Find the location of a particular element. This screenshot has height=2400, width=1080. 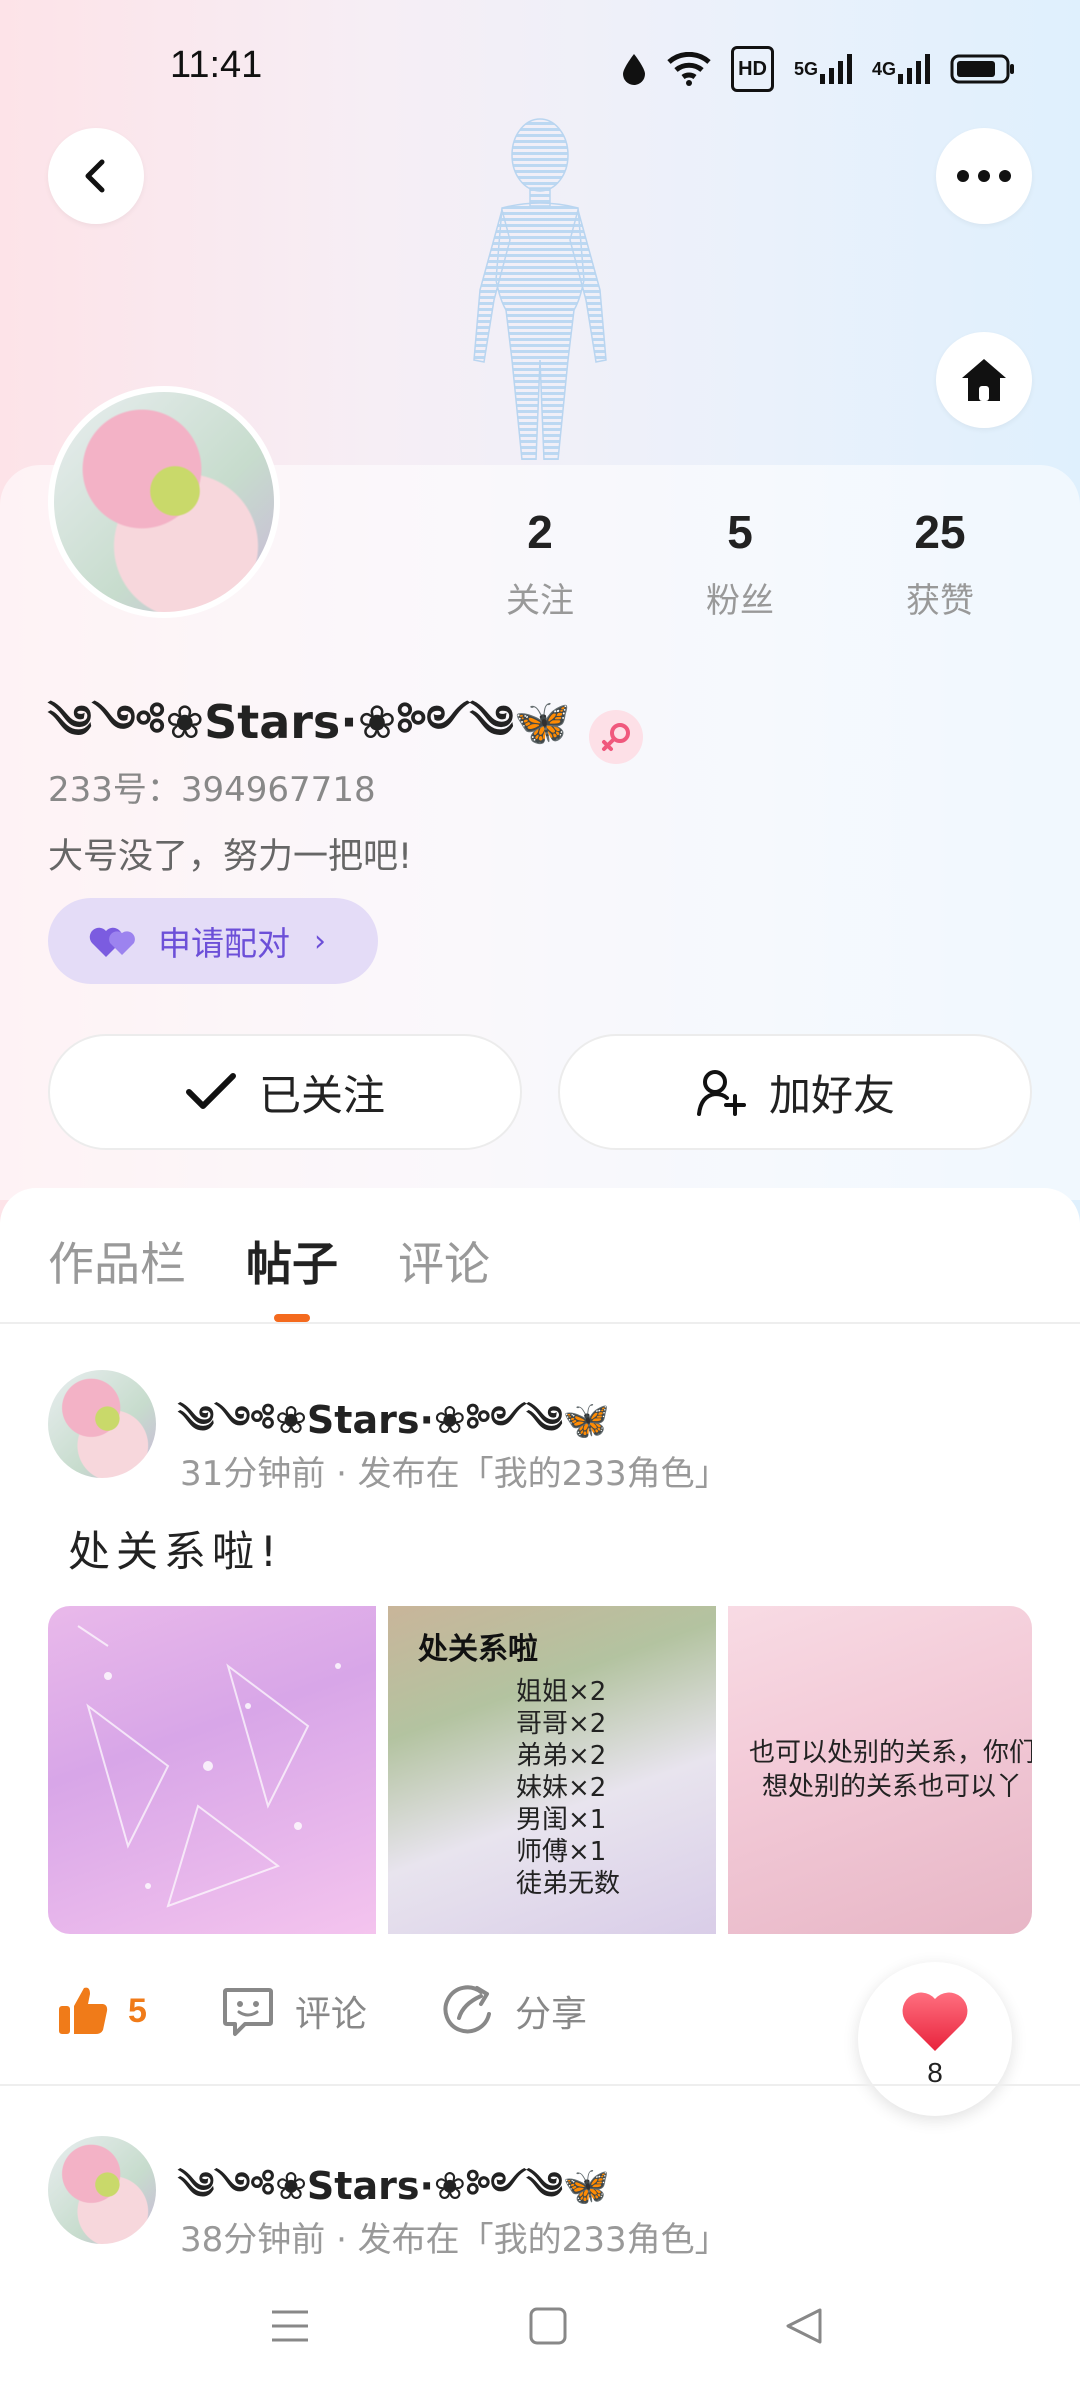

home-icon is located at coordinates (984, 380).